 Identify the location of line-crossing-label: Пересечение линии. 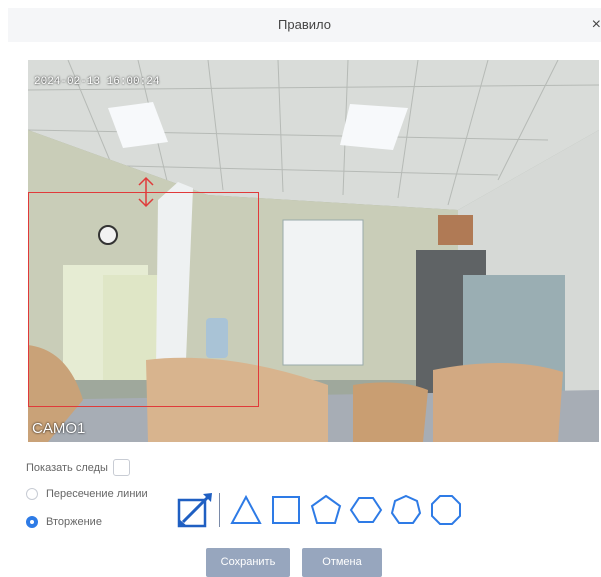
(97, 494).